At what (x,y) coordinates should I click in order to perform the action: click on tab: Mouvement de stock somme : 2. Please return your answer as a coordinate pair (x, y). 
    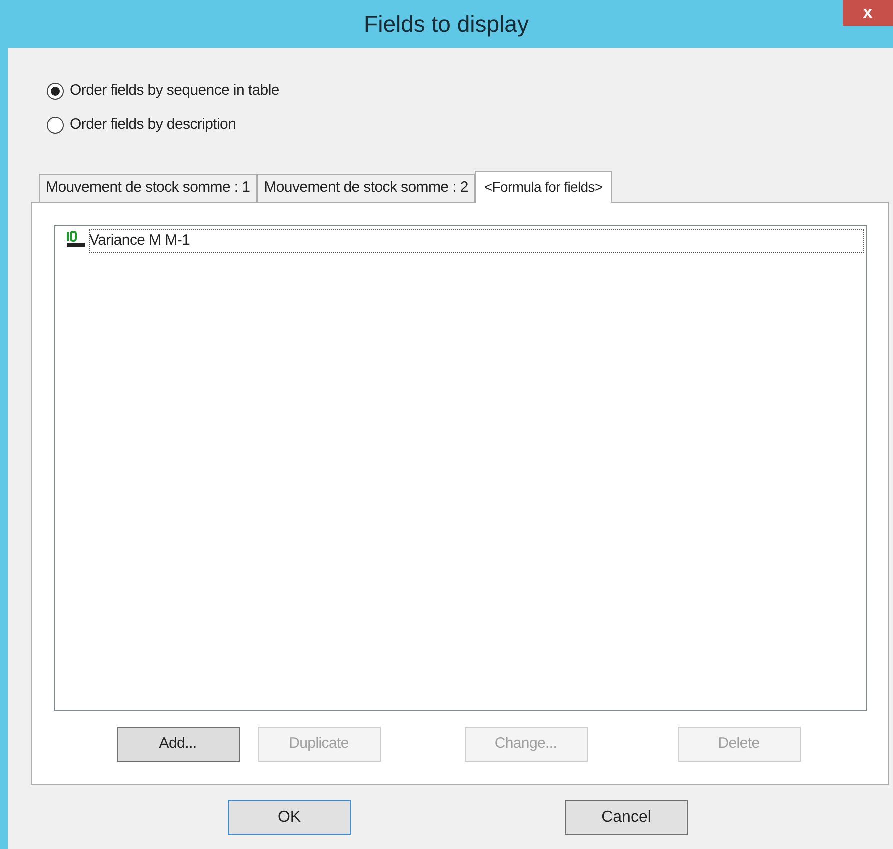
    Looking at the image, I should click on (366, 188).